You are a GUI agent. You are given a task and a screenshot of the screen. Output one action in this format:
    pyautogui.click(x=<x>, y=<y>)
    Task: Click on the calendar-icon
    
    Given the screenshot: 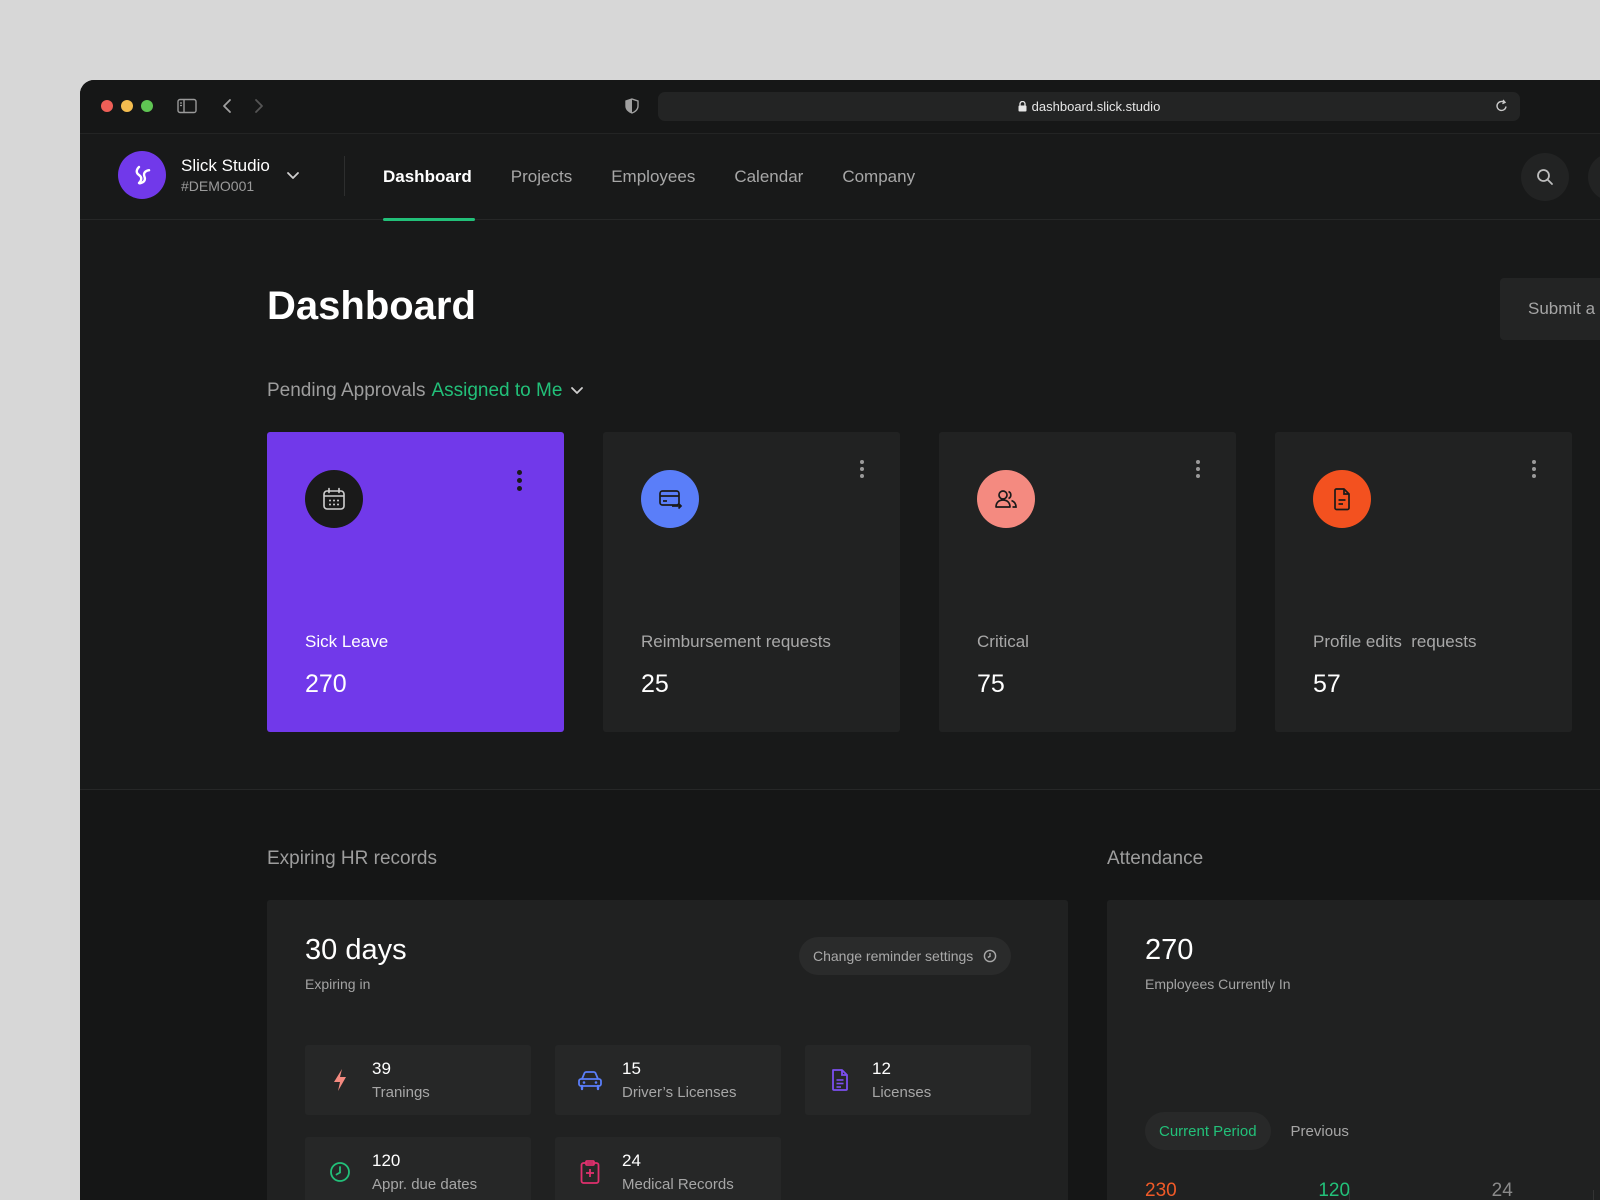 What is the action you would take?
    pyautogui.click(x=334, y=499)
    